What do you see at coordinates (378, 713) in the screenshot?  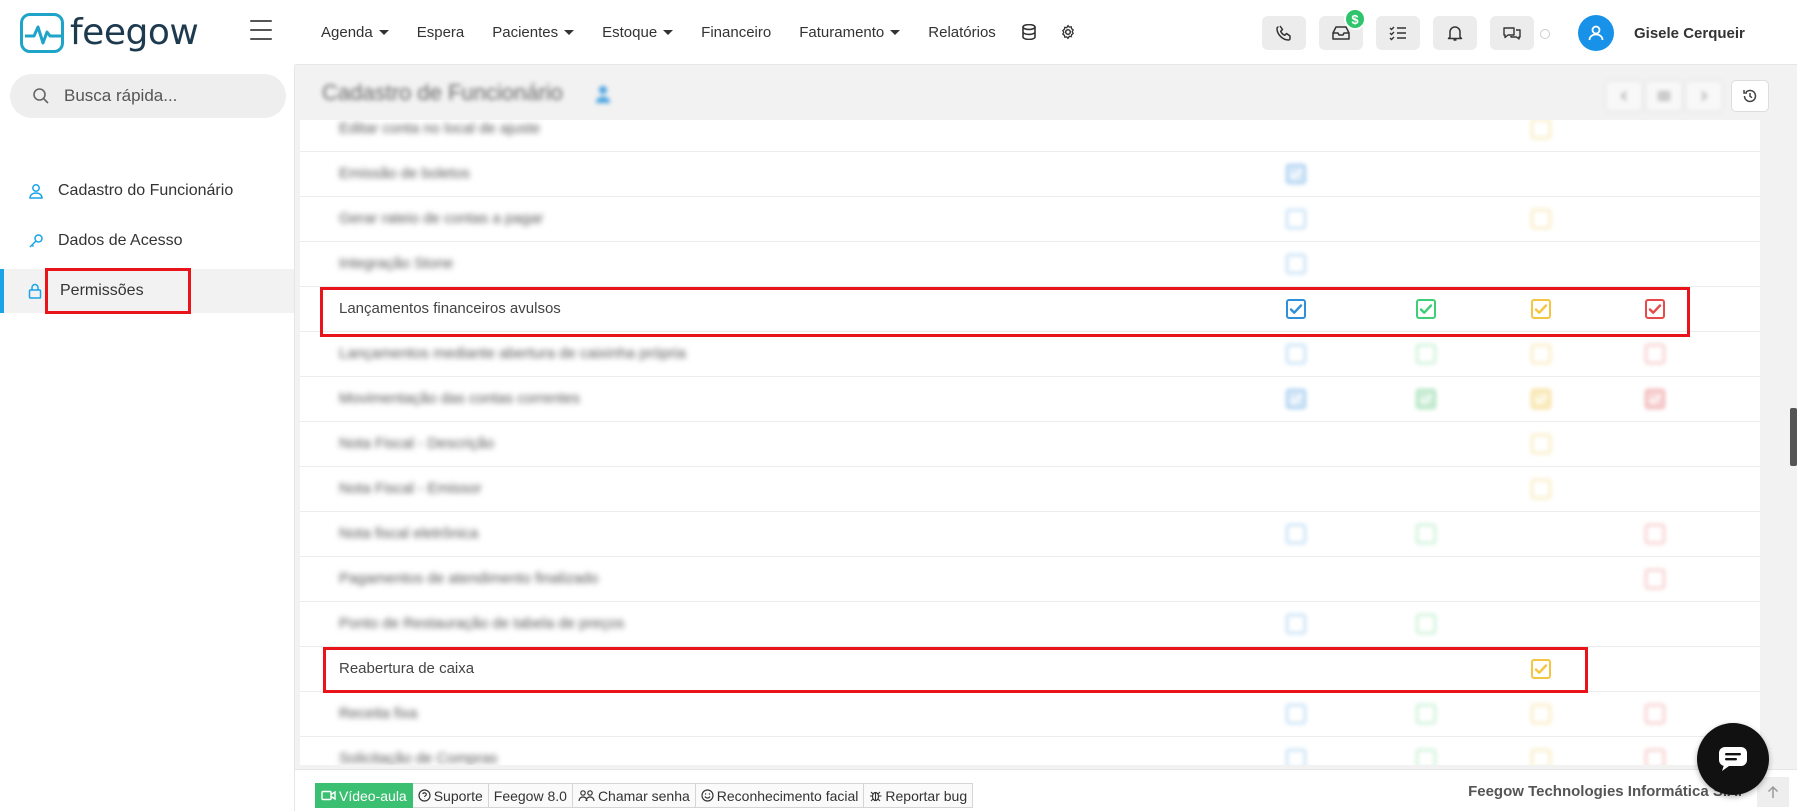 I see `permission-label: Receita fixa` at bounding box center [378, 713].